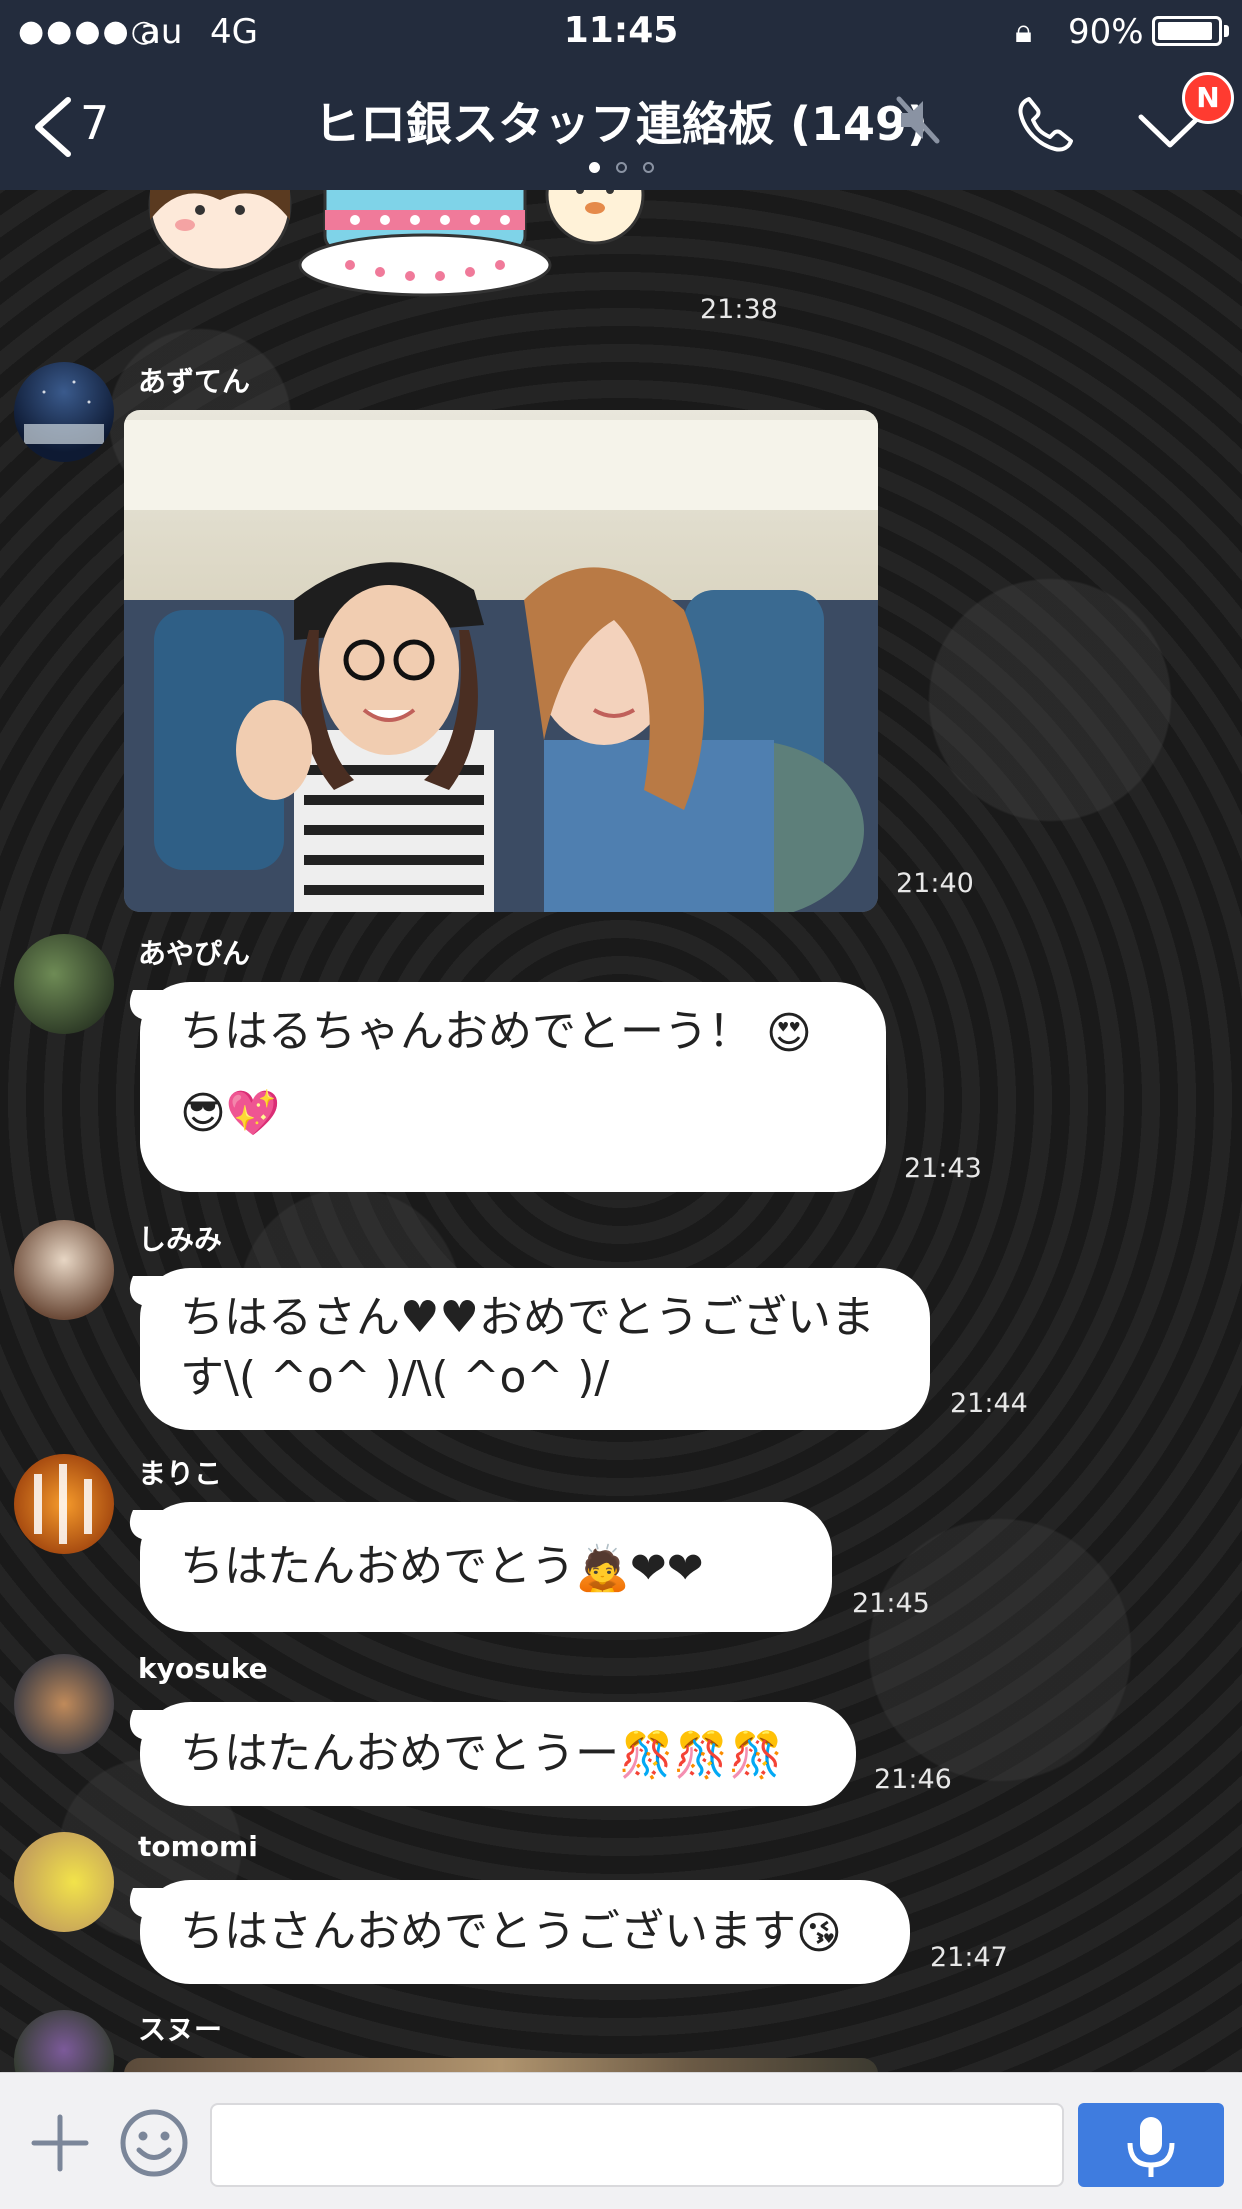  I want to click on voice-record-button, so click(1151, 2145).